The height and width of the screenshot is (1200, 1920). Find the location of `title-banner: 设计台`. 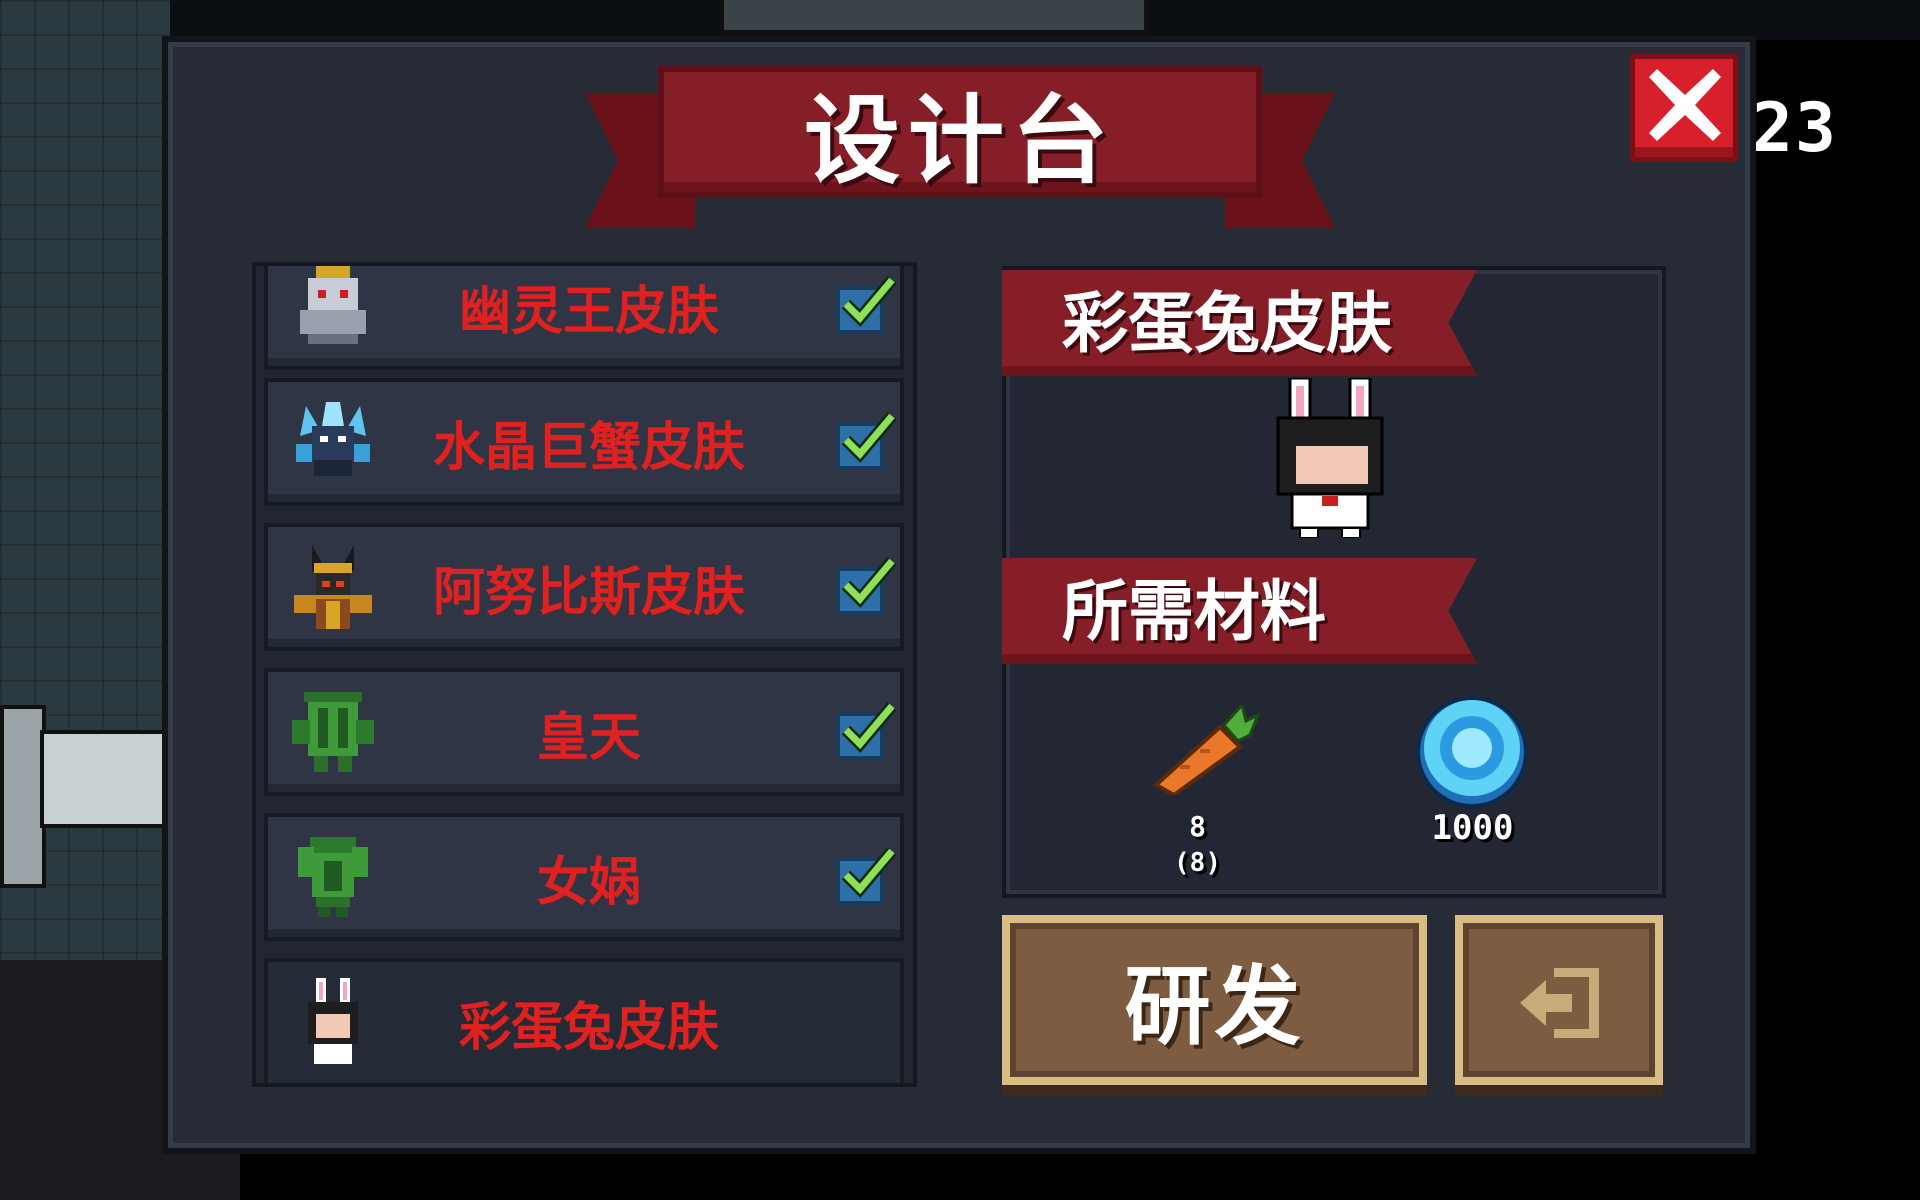

title-banner: 设计台 is located at coordinates (960, 132).